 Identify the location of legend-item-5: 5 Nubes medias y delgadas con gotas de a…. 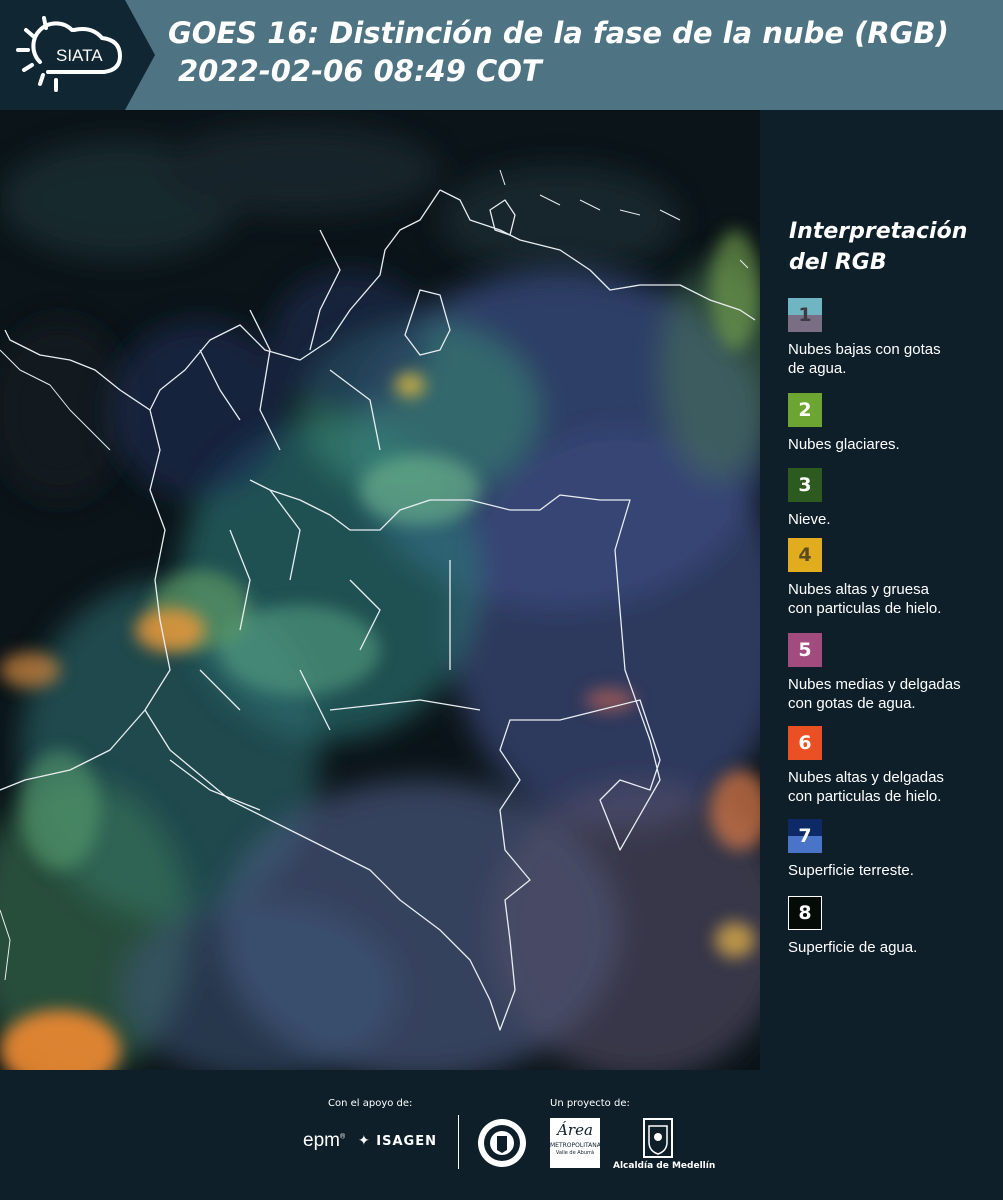
(893, 673).